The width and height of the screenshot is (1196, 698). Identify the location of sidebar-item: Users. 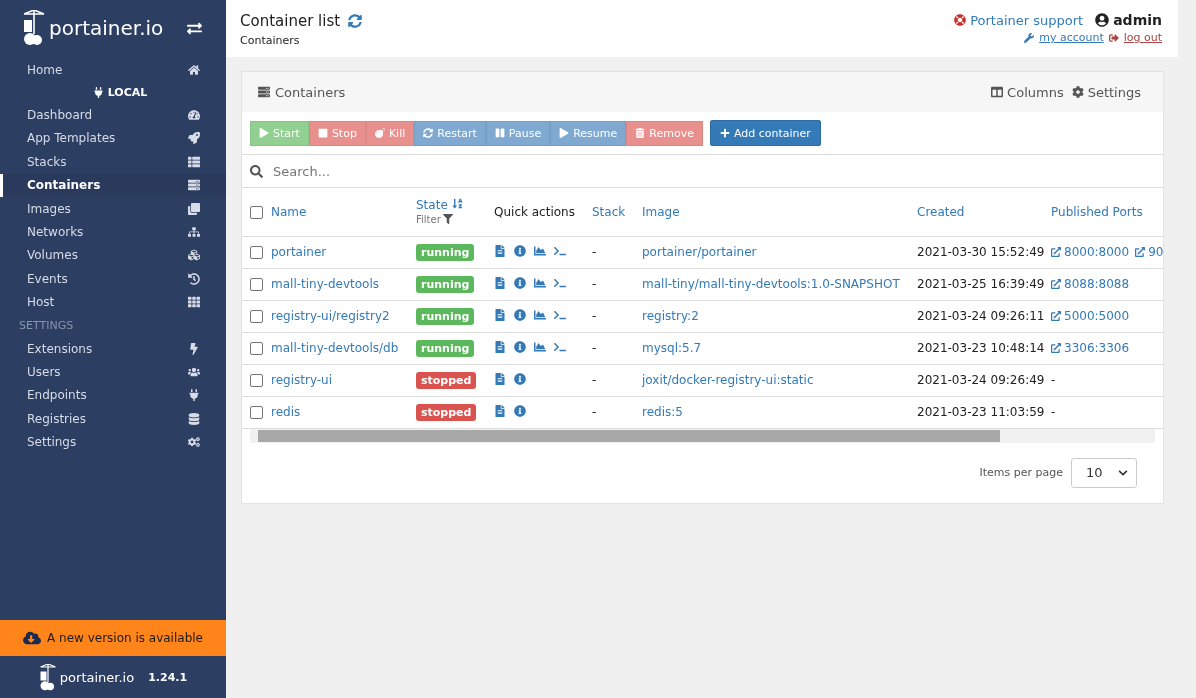
(113, 372).